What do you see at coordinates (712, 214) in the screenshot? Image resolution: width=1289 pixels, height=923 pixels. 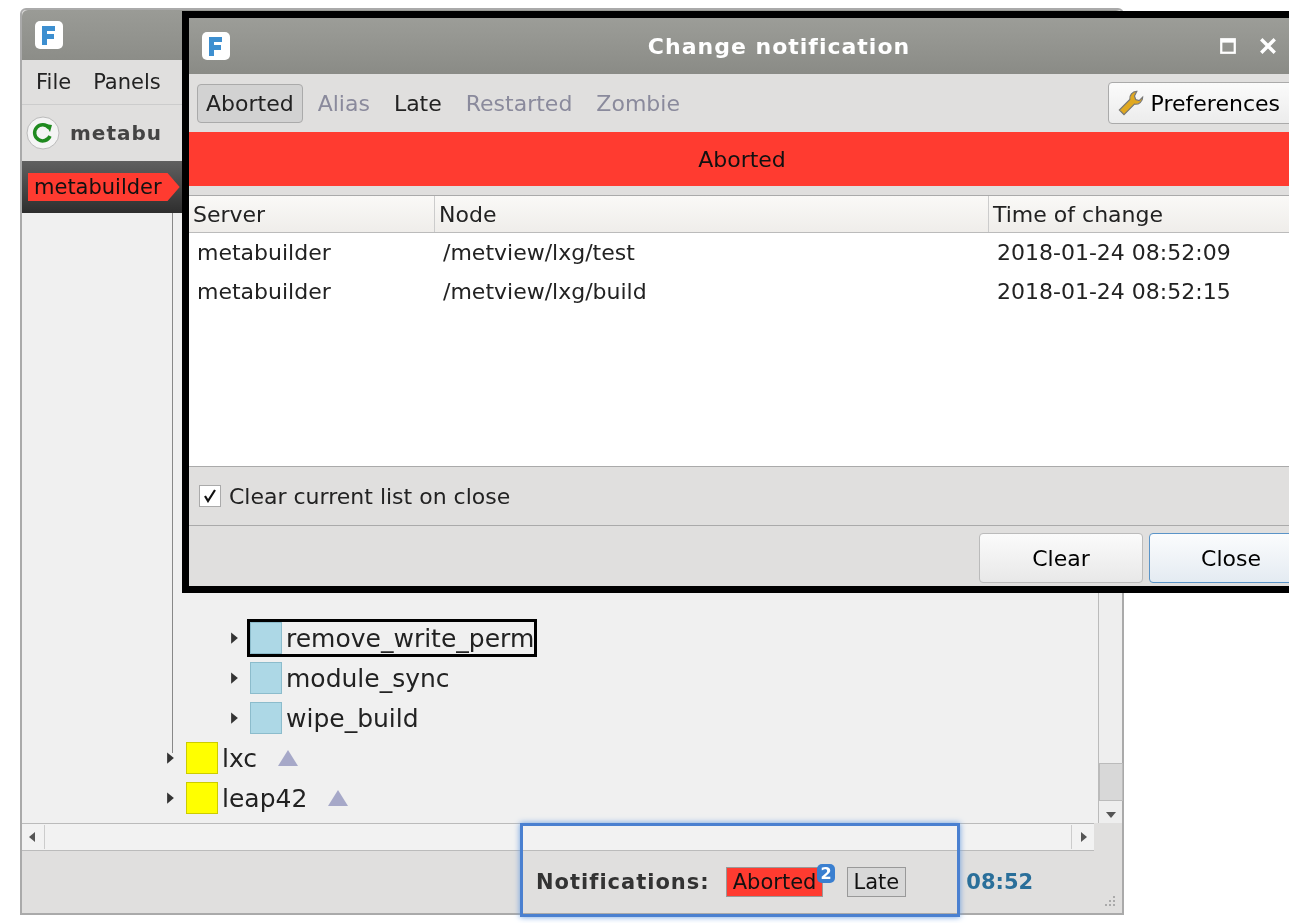 I see `column-header: Node` at bounding box center [712, 214].